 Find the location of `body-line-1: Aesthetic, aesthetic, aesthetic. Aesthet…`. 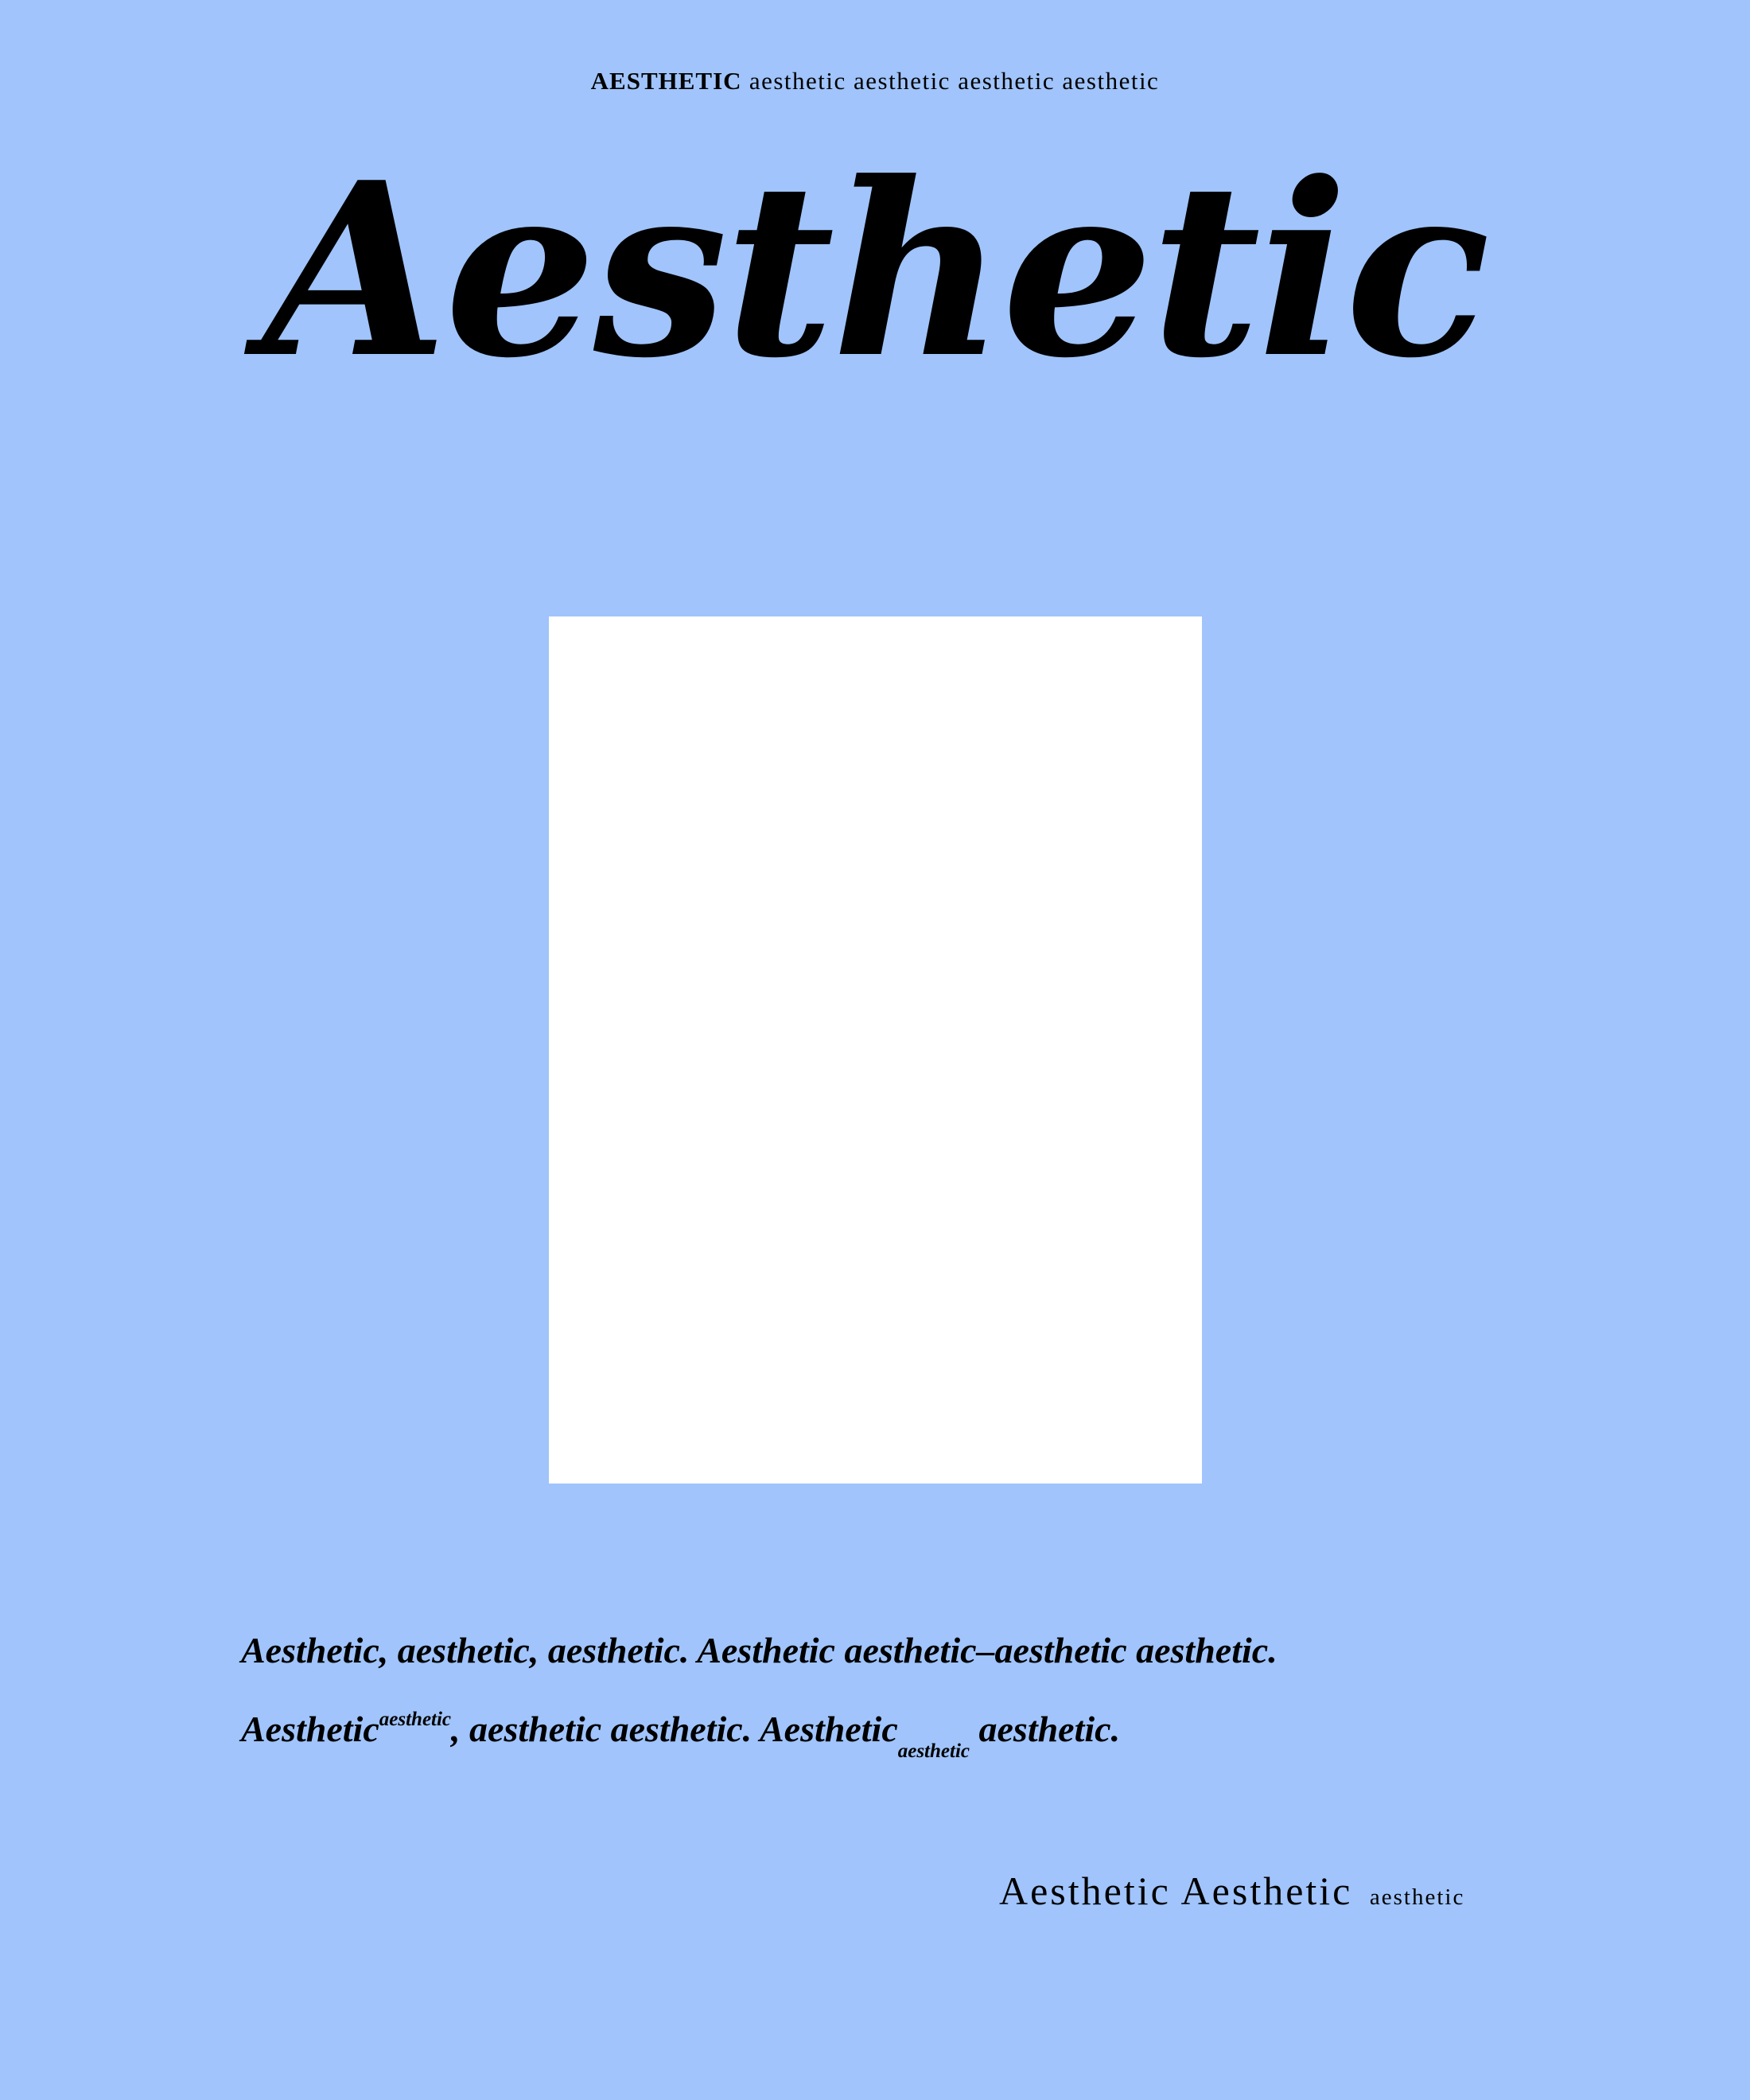

body-line-1: Aesthetic, aesthetic, aesthetic. Aesthet… is located at coordinates (759, 1650).